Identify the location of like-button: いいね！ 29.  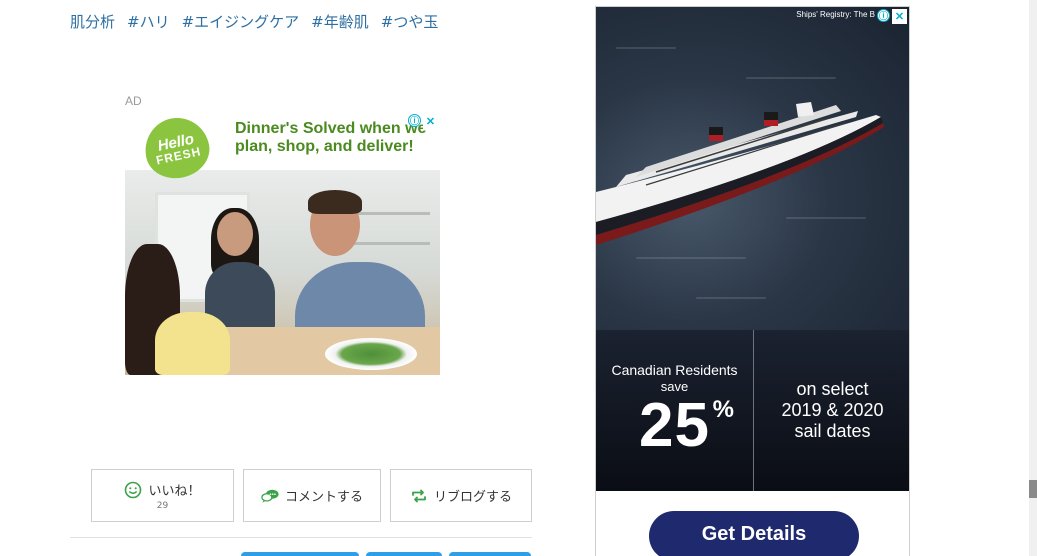
(162, 495).